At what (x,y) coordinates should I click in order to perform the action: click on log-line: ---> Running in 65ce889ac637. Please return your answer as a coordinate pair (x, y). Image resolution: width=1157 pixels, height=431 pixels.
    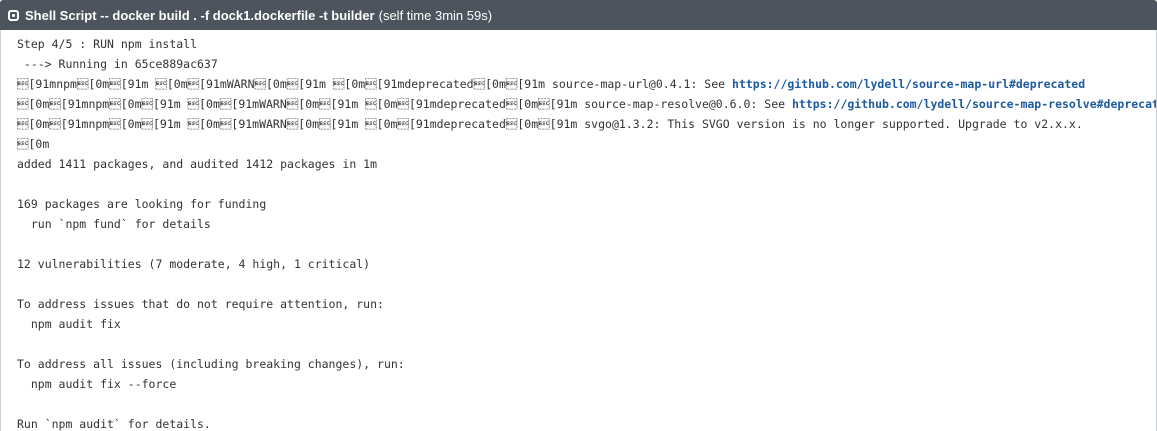
    Looking at the image, I should click on (586, 64).